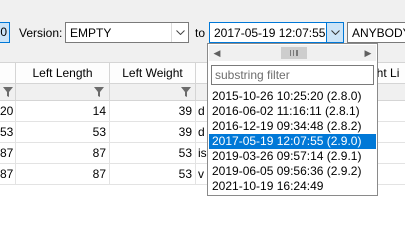  What do you see at coordinates (63, 111) in the screenshot?
I see `cell-left-length: 14` at bounding box center [63, 111].